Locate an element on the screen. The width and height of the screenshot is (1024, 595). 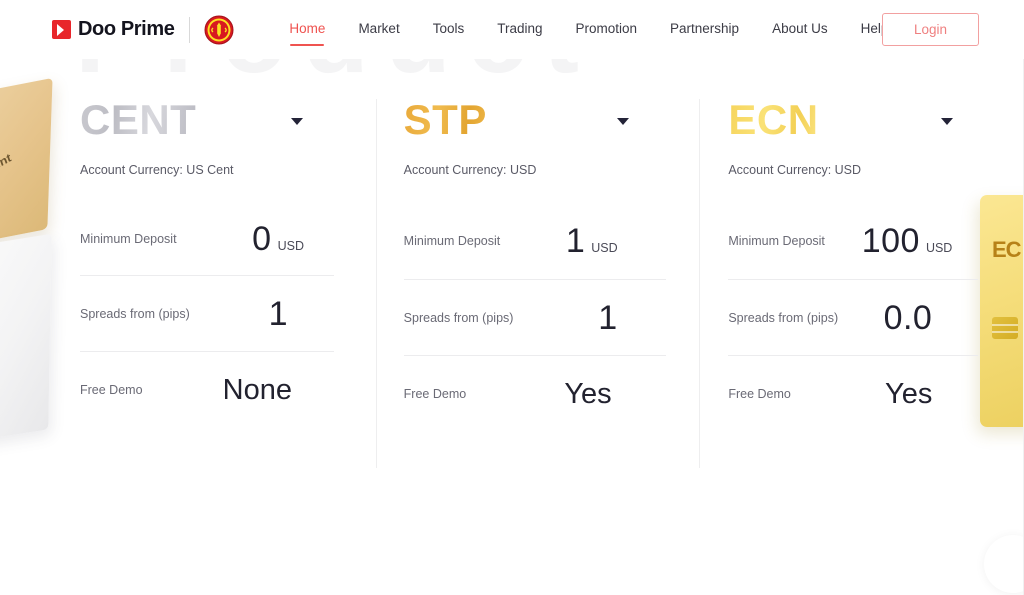
row-value: 100 USD is located at coordinates (907, 241).